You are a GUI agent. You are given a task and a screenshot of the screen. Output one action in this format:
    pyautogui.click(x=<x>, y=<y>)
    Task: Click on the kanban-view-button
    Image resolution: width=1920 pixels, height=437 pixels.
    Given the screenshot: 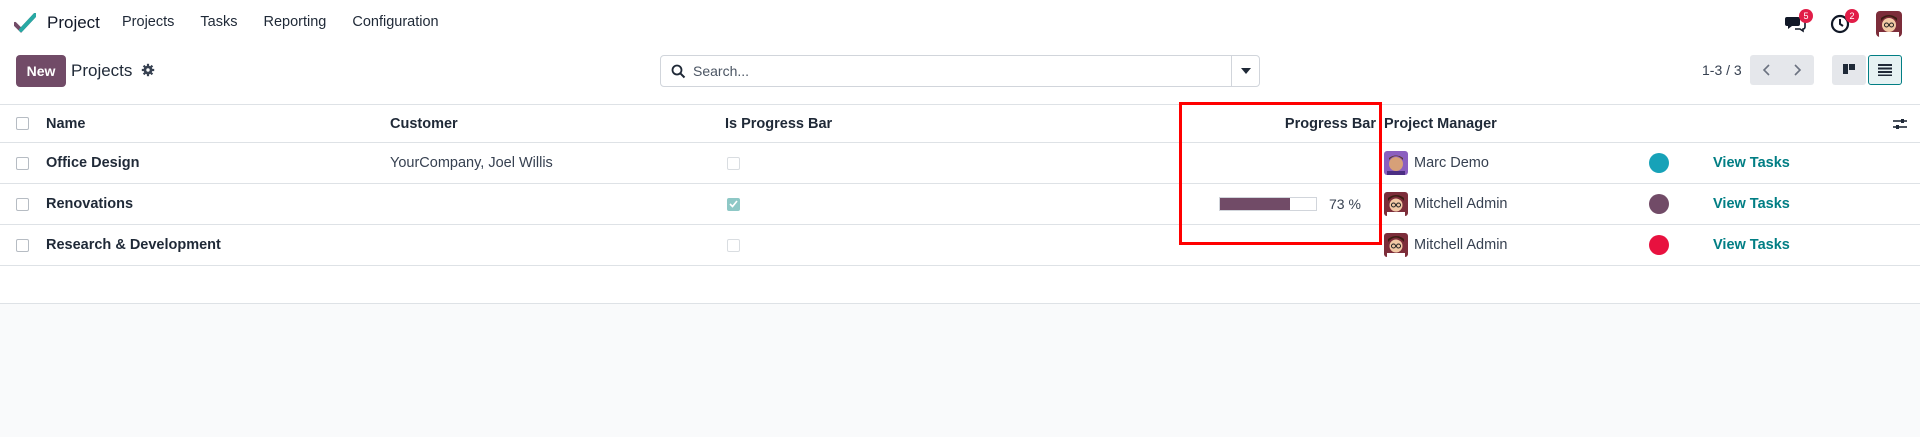 What is the action you would take?
    pyautogui.click(x=1849, y=70)
    